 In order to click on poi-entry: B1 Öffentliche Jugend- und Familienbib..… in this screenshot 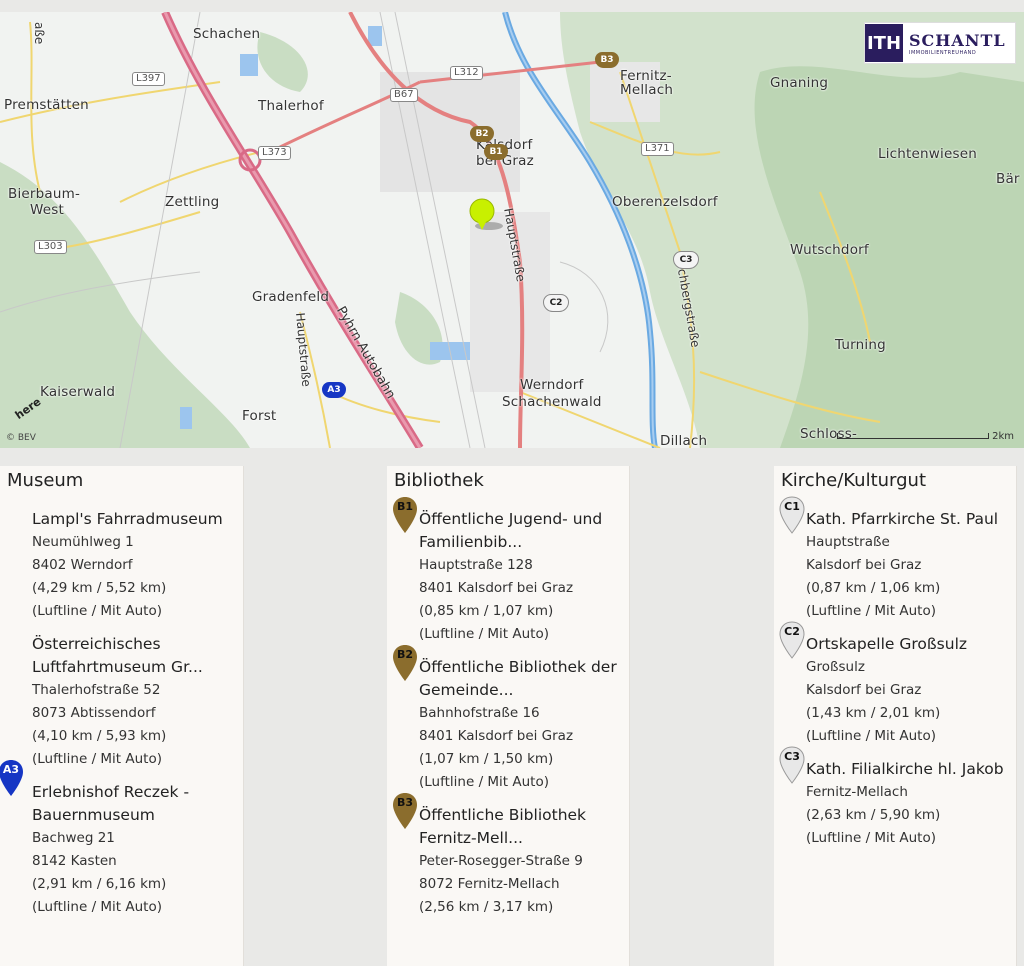, I will do `click(508, 571)`.